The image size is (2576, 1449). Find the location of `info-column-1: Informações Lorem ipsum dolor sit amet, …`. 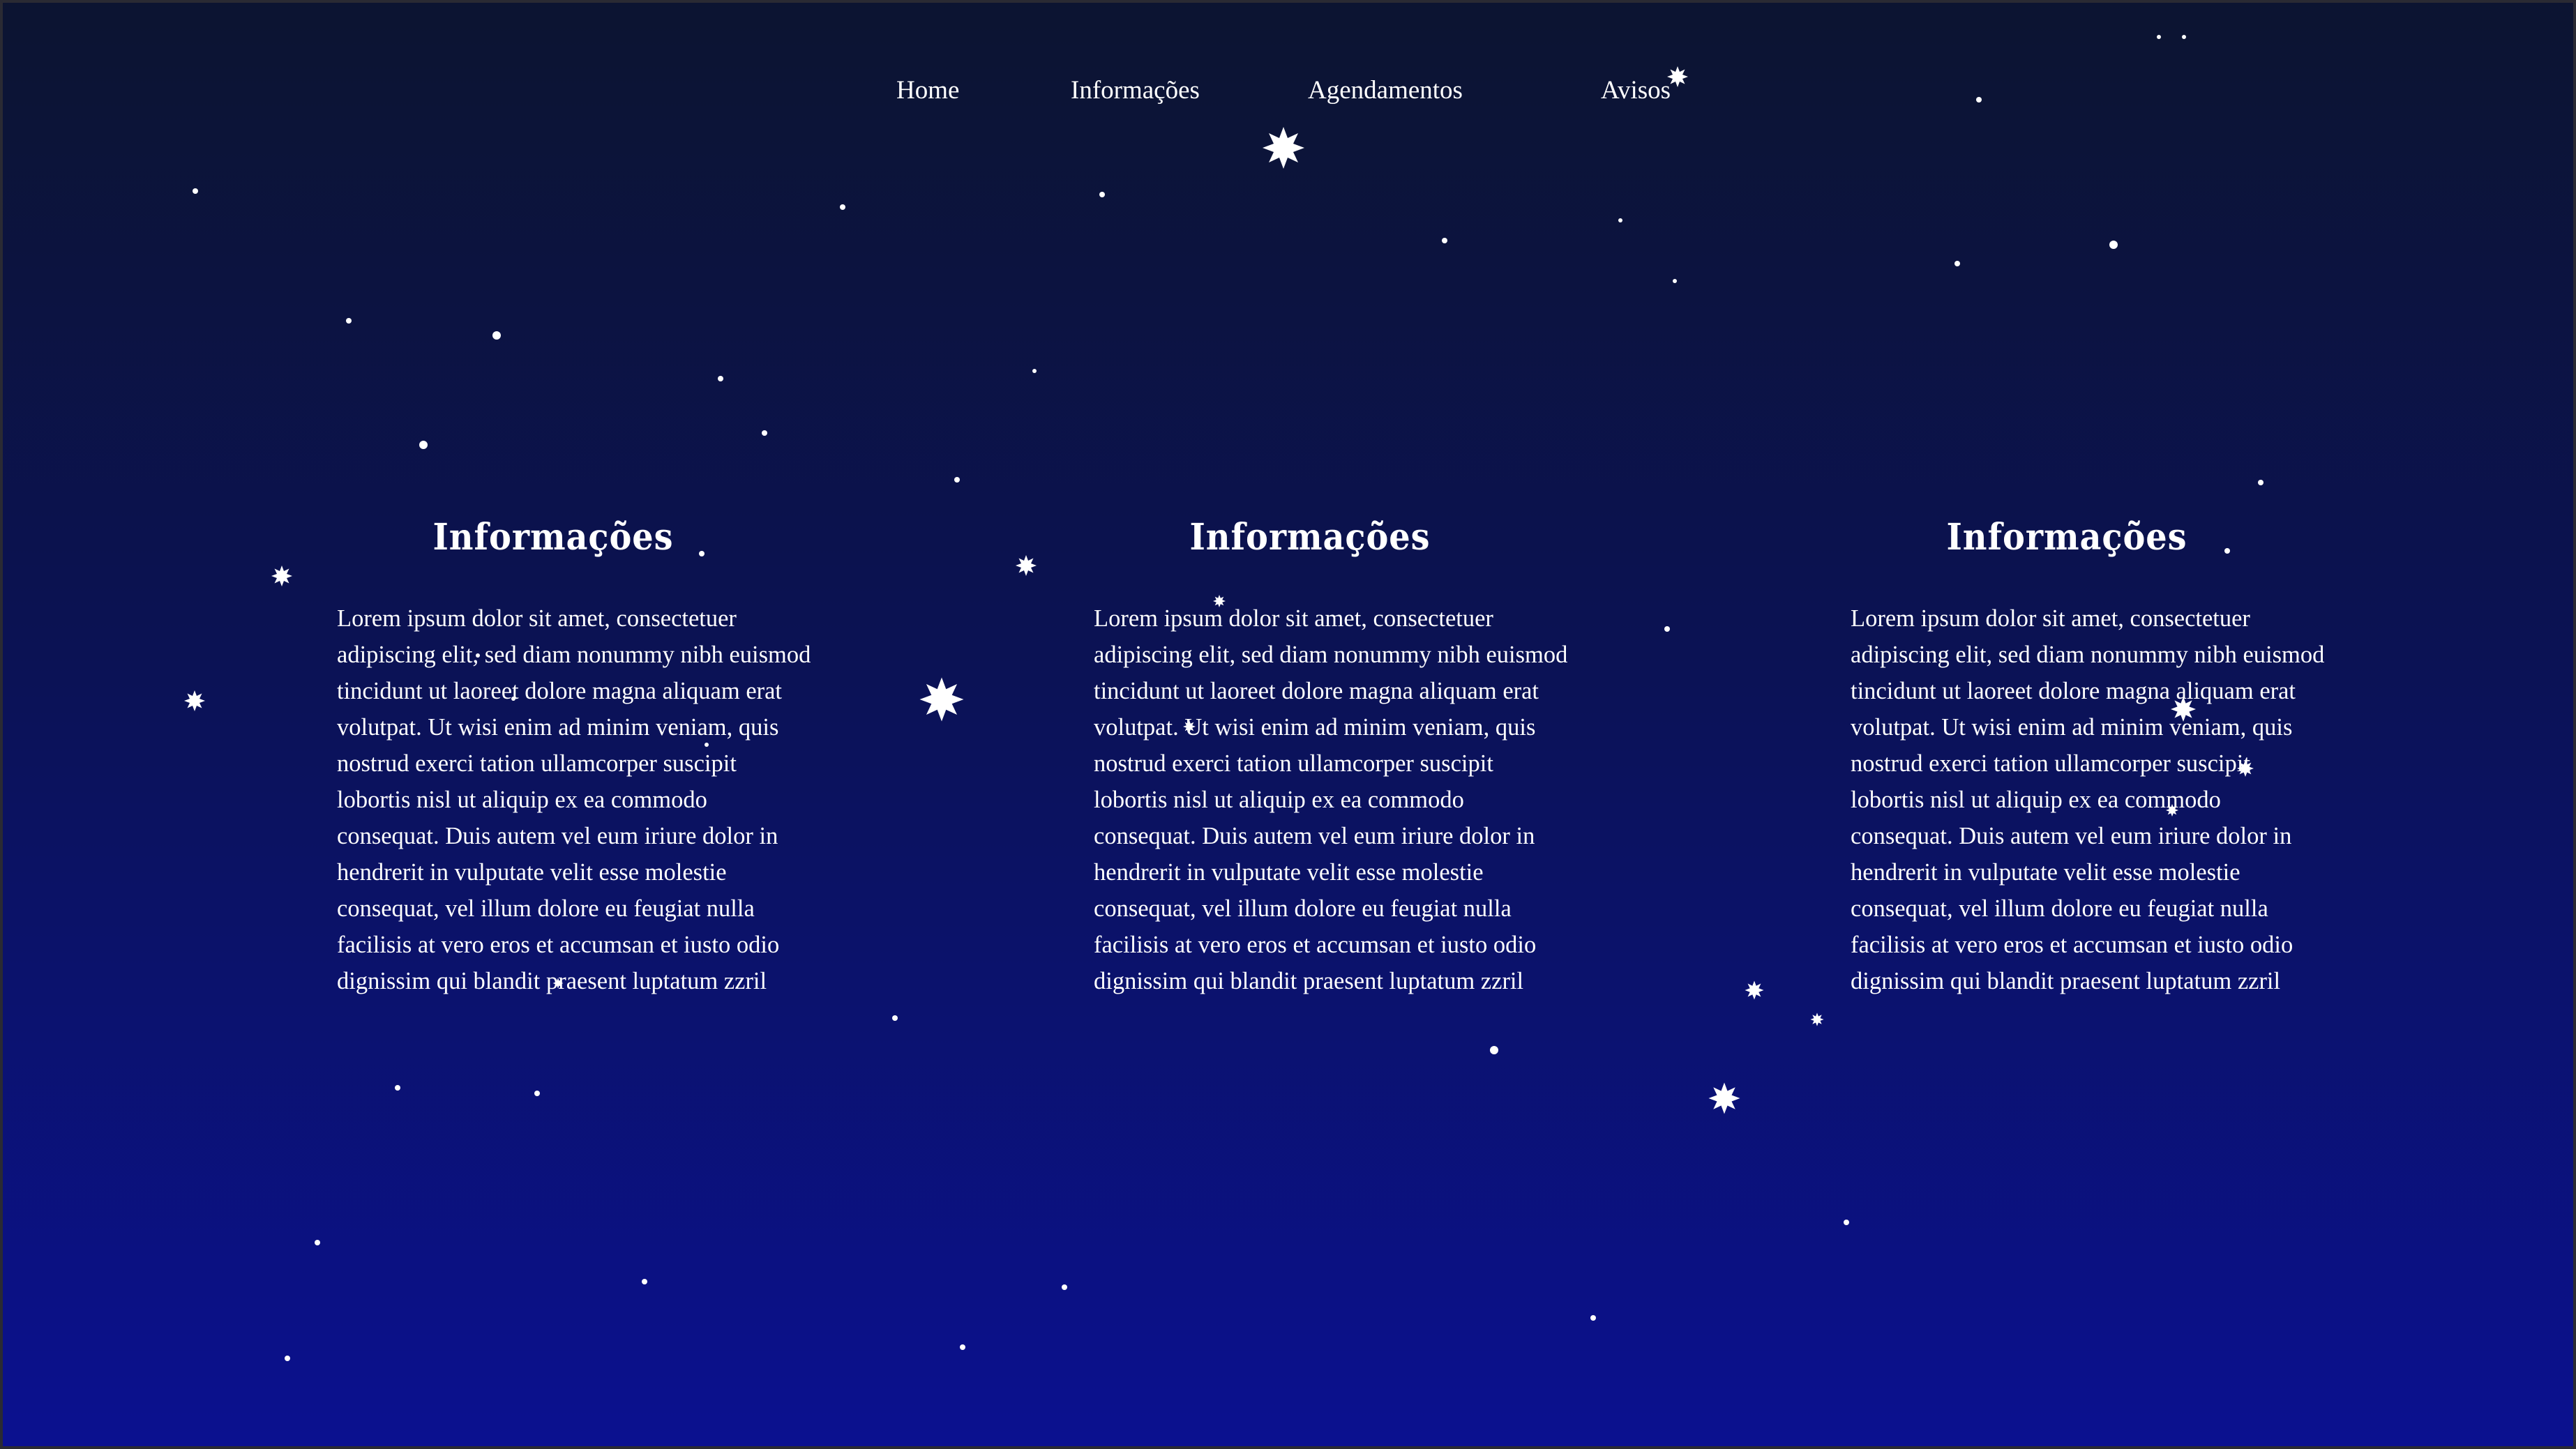

info-column-1: Informações Lorem ipsum dolor sit amet, … is located at coordinates (581, 758).